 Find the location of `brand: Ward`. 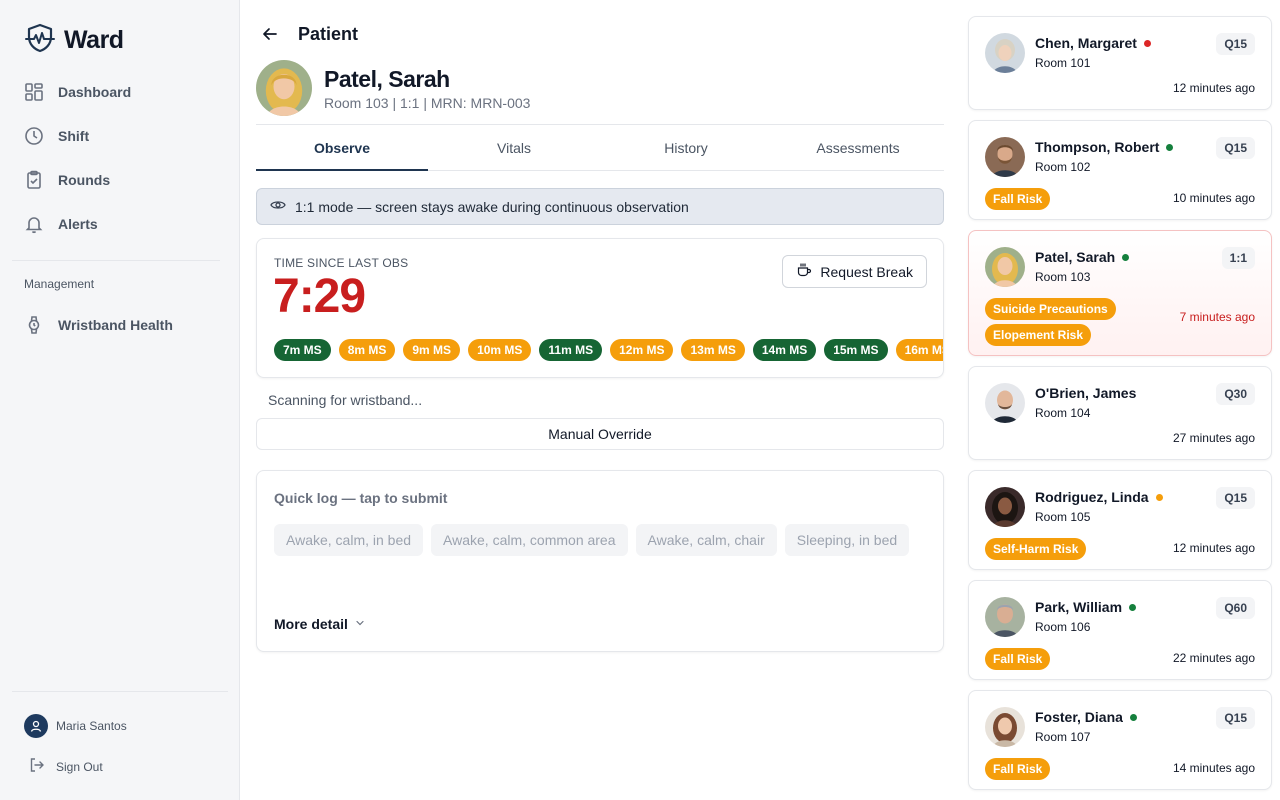

brand: Ward is located at coordinates (74, 40).